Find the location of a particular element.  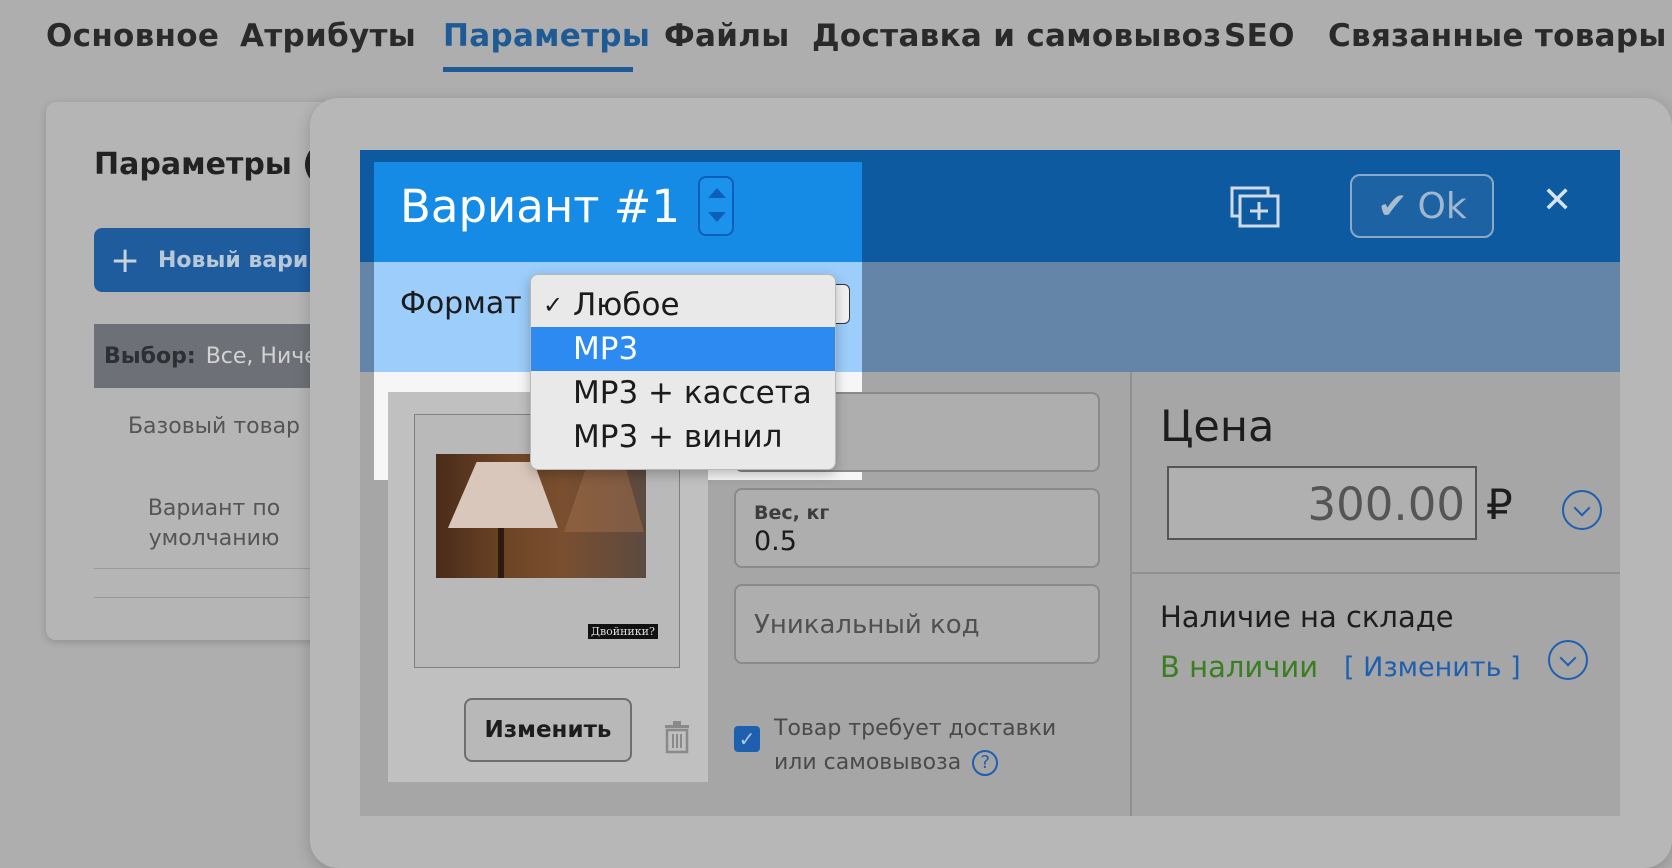

help-icon: ? is located at coordinates (985, 763).